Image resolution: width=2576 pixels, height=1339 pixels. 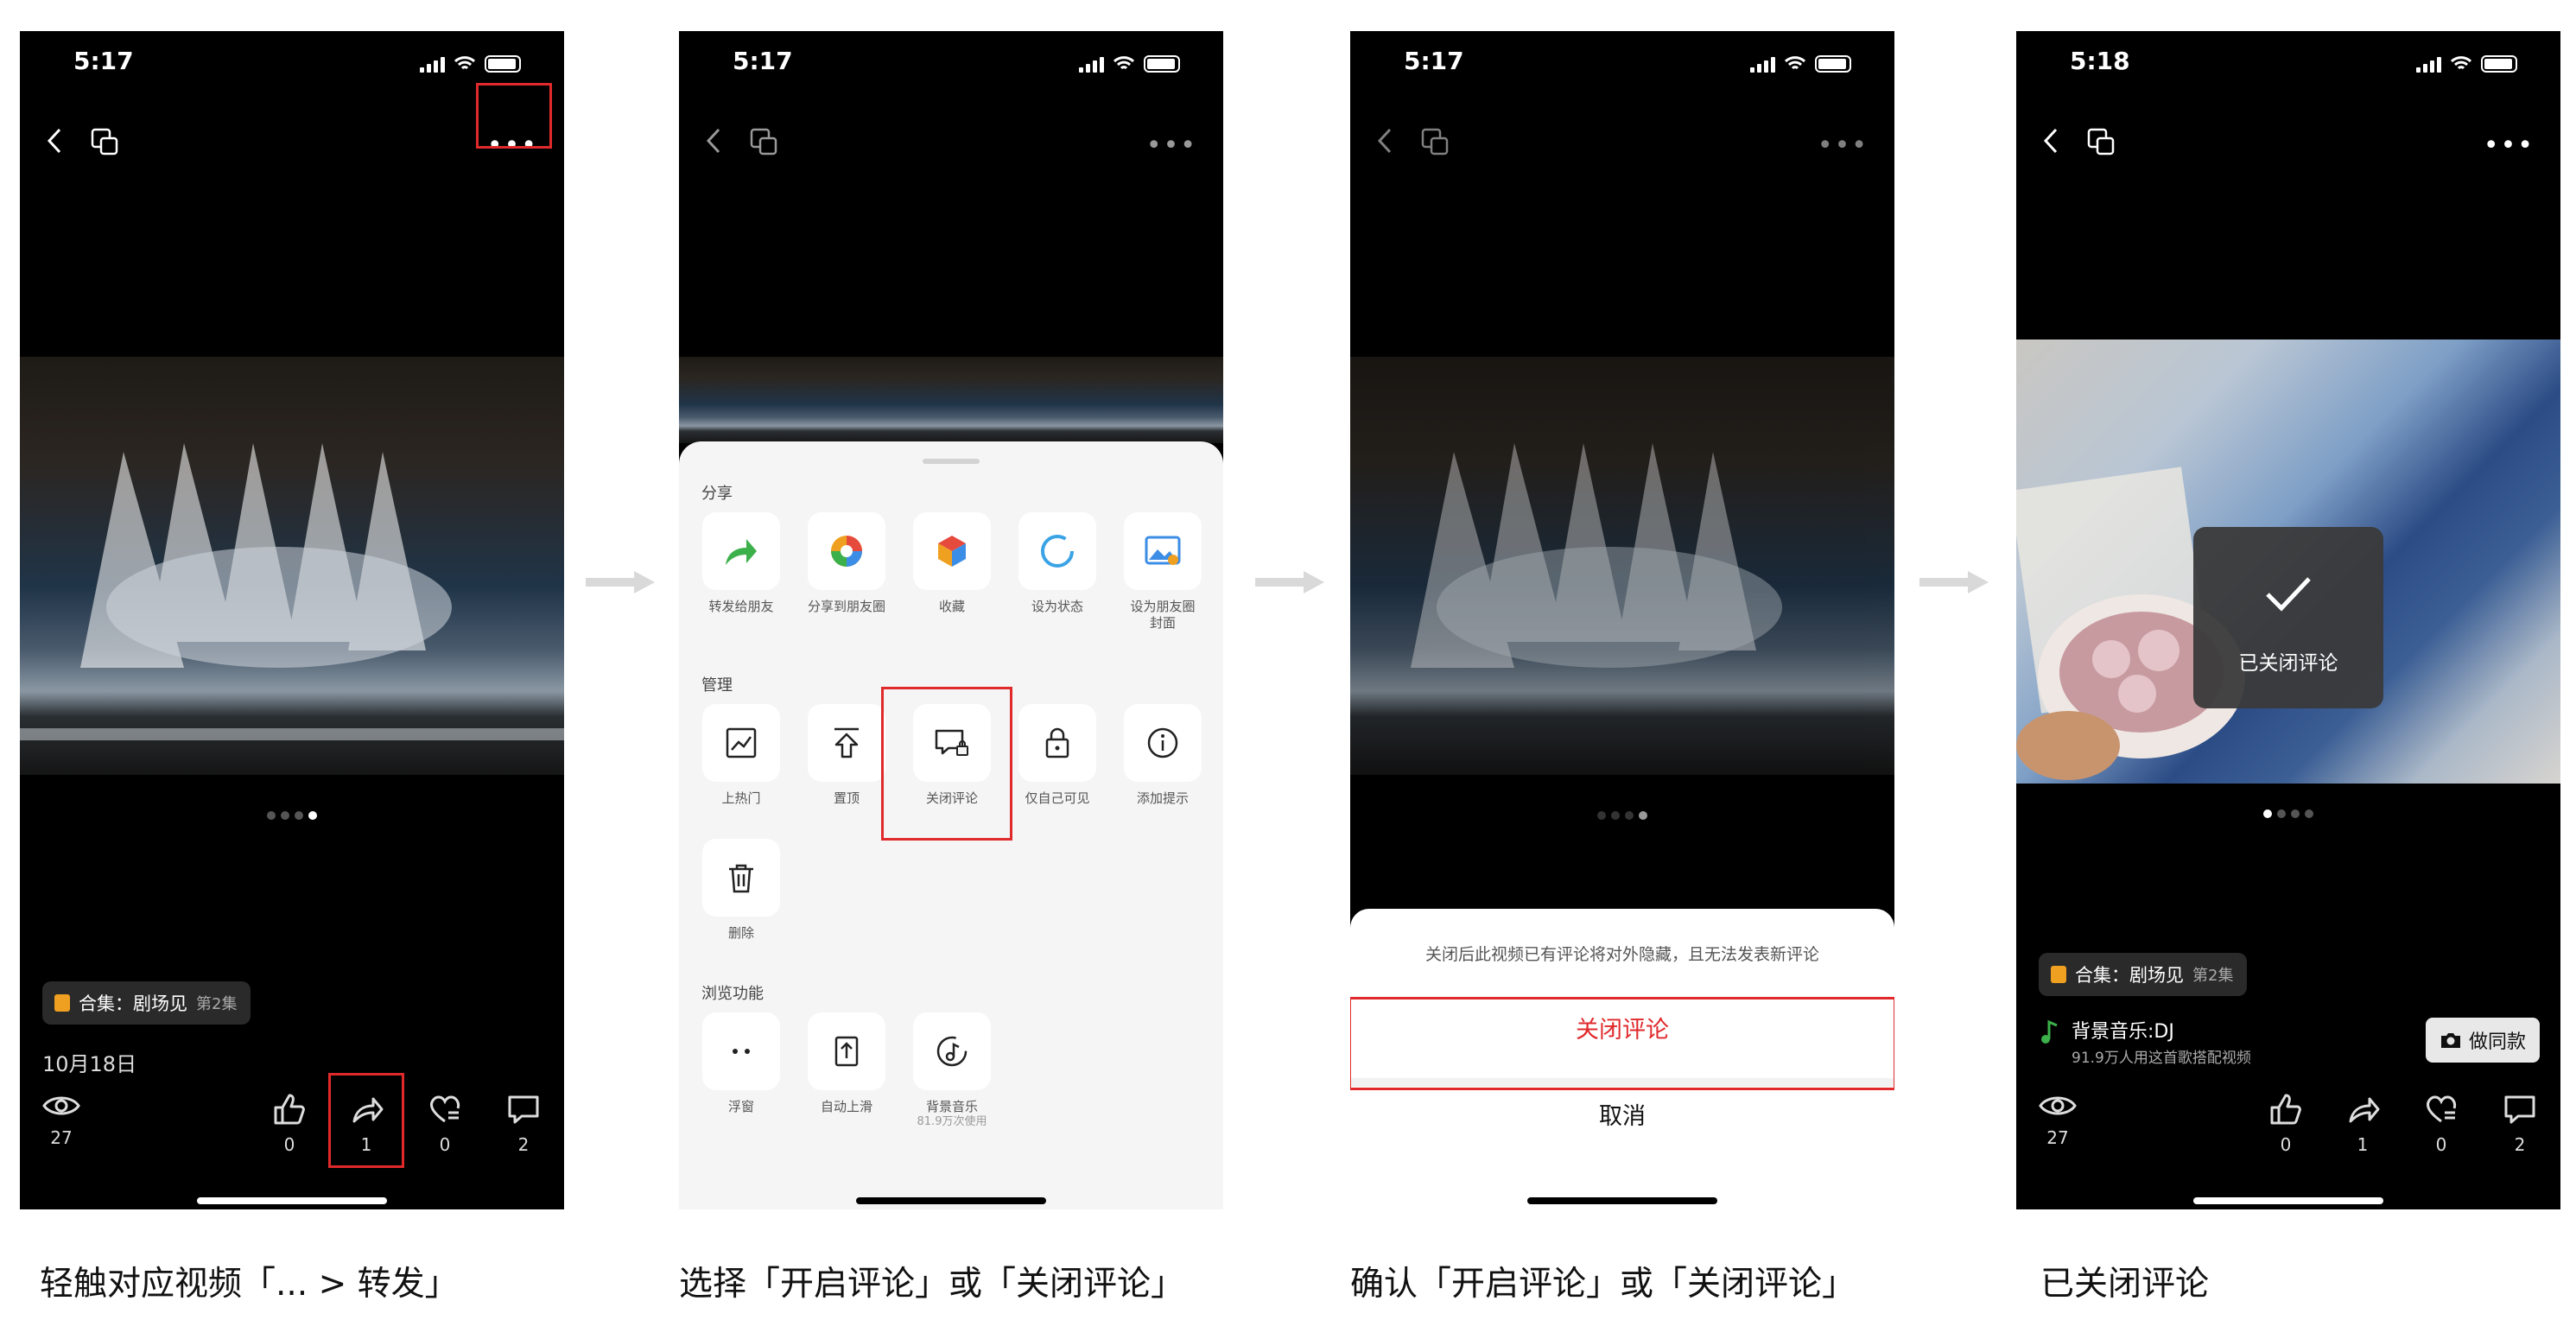 I want to click on step-caption-2: 选择「开启评论」或「关闭评论」, so click(x=932, y=1284).